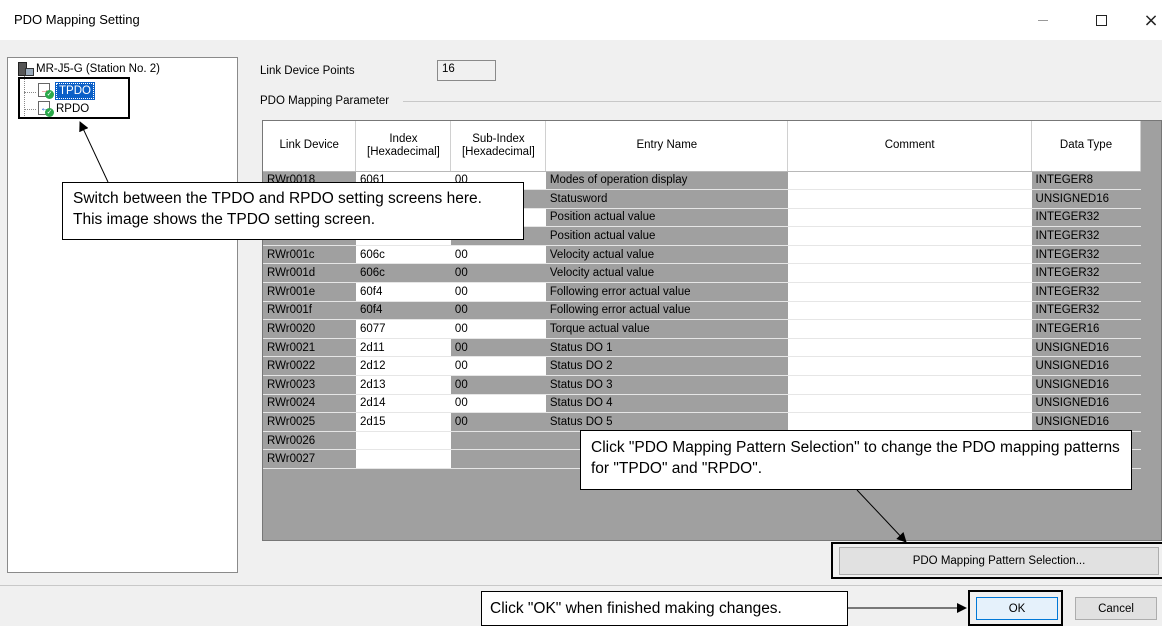 Image resolution: width=1162 pixels, height=626 pixels. What do you see at coordinates (910, 146) in the screenshot?
I see `column-header: Comment` at bounding box center [910, 146].